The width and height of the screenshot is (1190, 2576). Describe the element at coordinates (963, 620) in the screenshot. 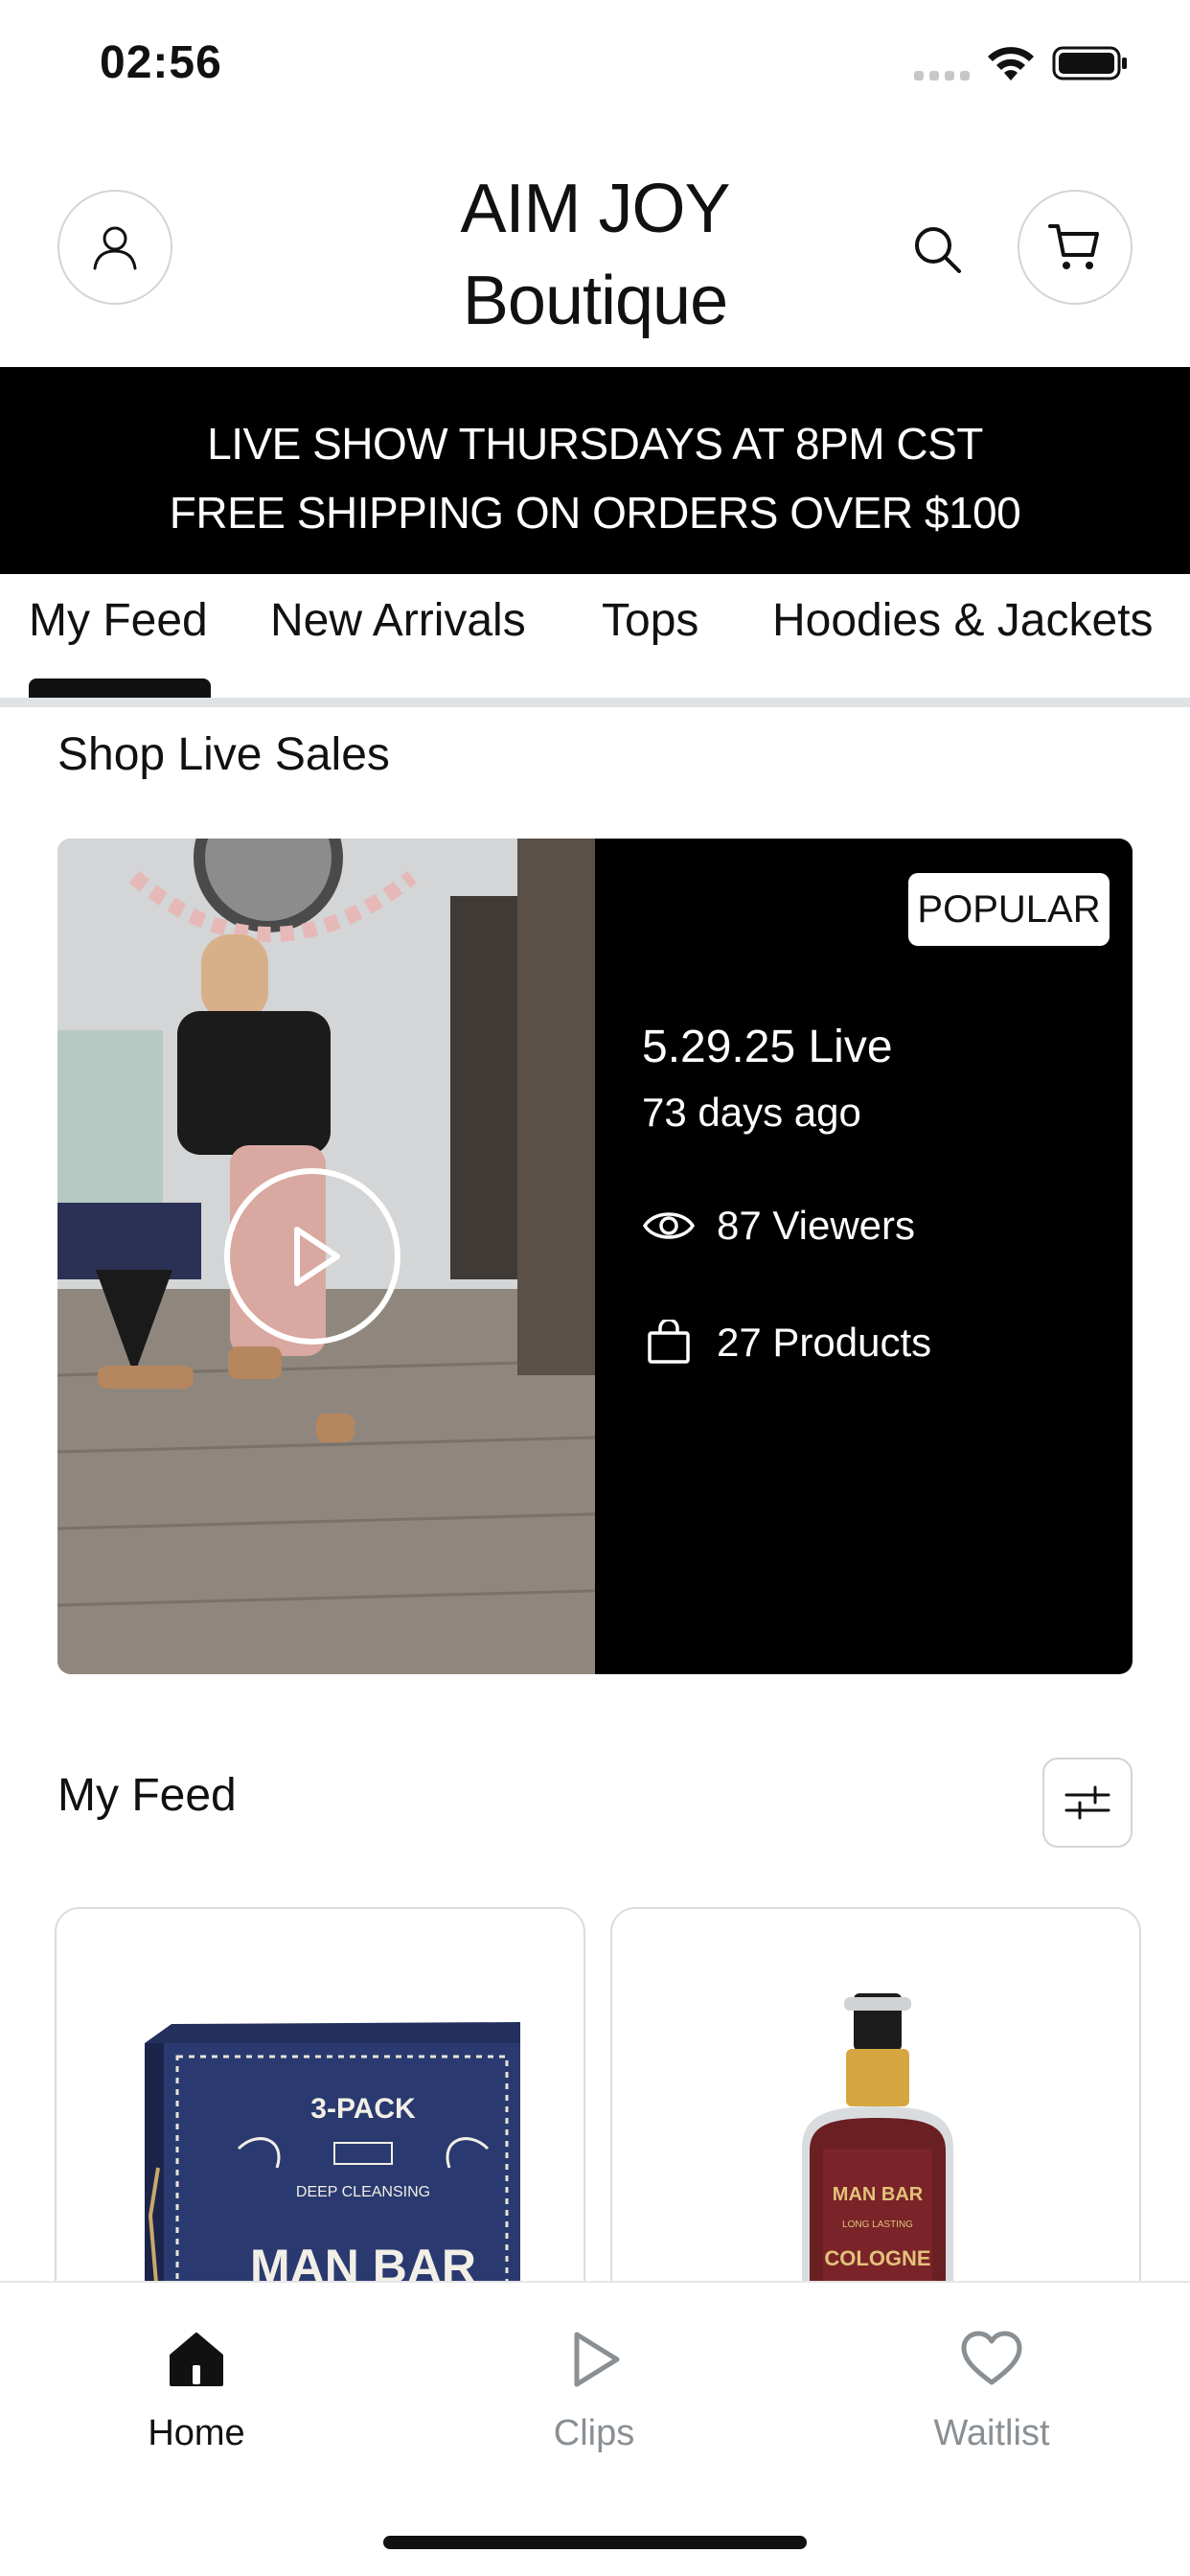

I see `tab-hoodies-jackets: Hoodies & Jackets` at that location.